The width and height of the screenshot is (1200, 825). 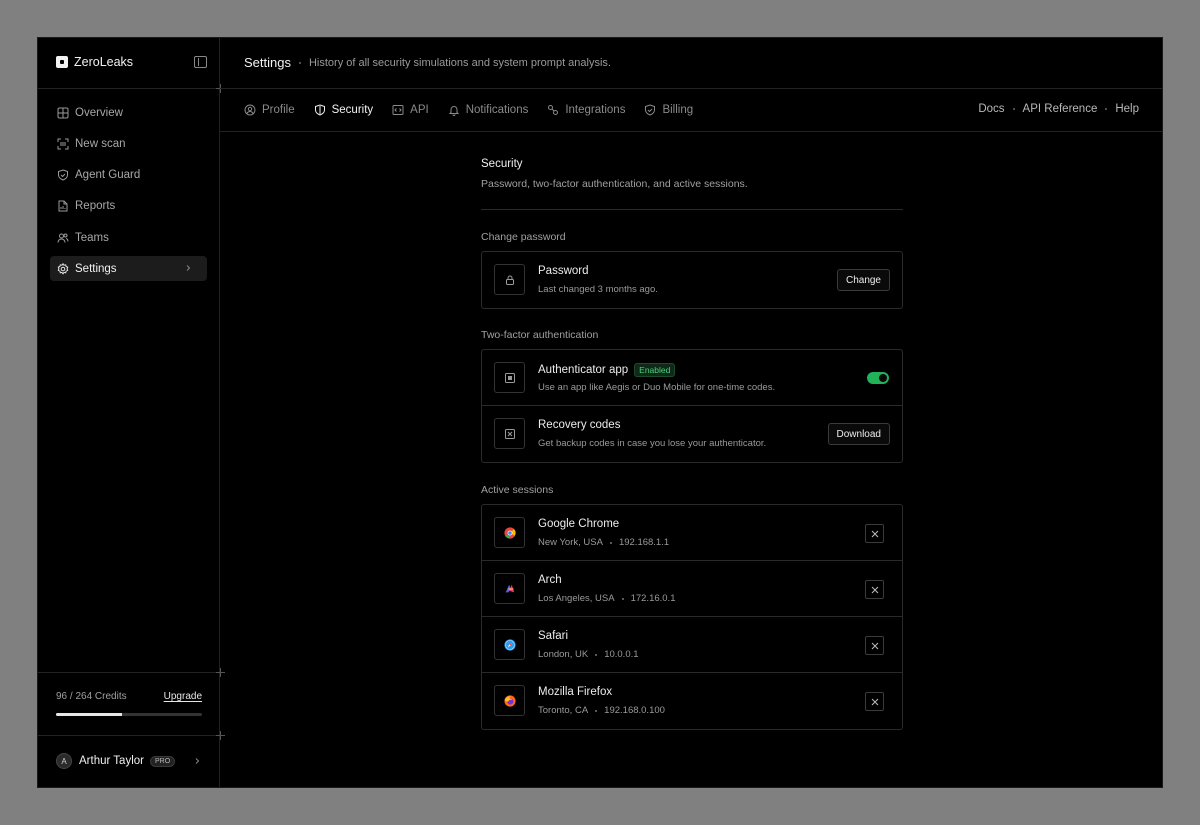 What do you see at coordinates (991, 109) in the screenshot?
I see `docs-link: Docs` at bounding box center [991, 109].